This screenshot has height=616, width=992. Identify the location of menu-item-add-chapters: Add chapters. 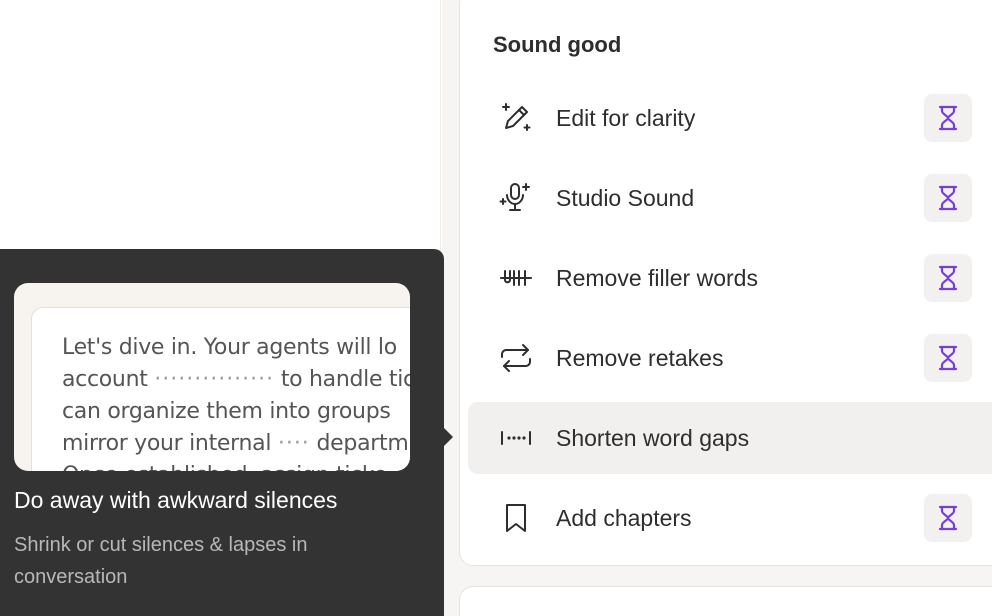
(730, 518).